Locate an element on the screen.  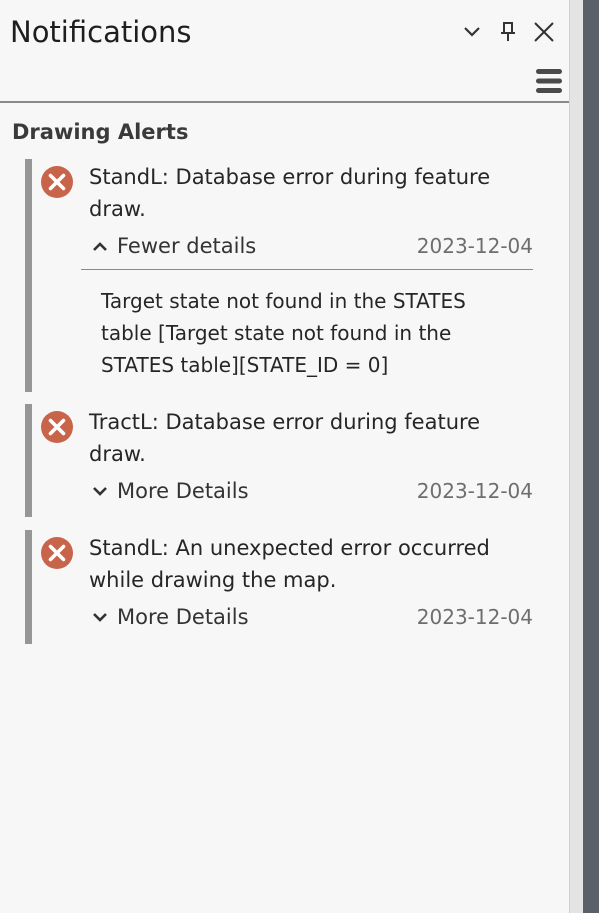
close-icon is located at coordinates (544, 32).